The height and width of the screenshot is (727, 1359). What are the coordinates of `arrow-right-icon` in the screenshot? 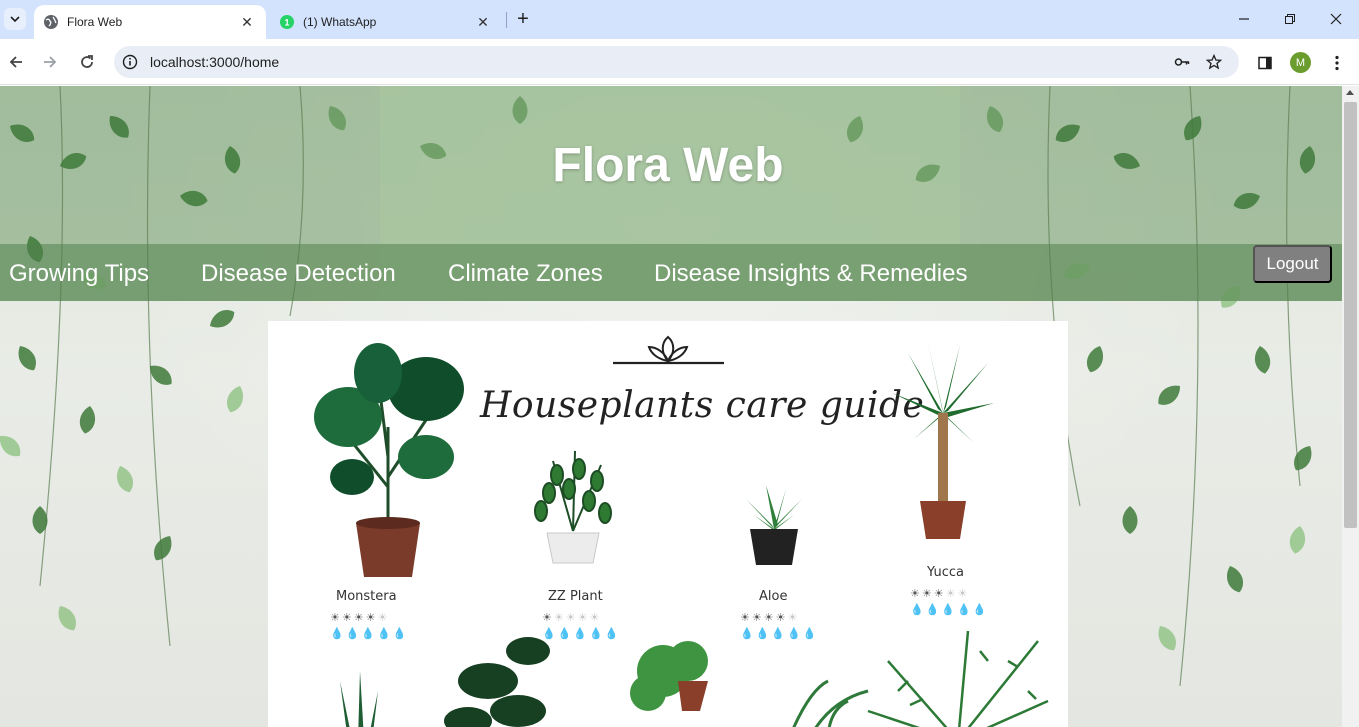 It's located at (50, 62).